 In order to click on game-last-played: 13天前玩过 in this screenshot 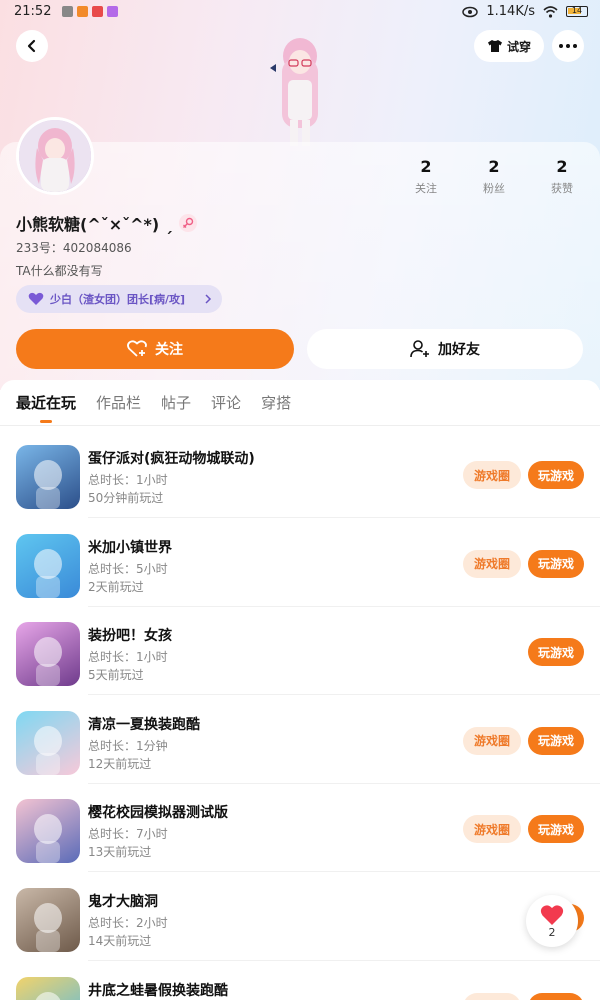, I will do `click(120, 852)`.